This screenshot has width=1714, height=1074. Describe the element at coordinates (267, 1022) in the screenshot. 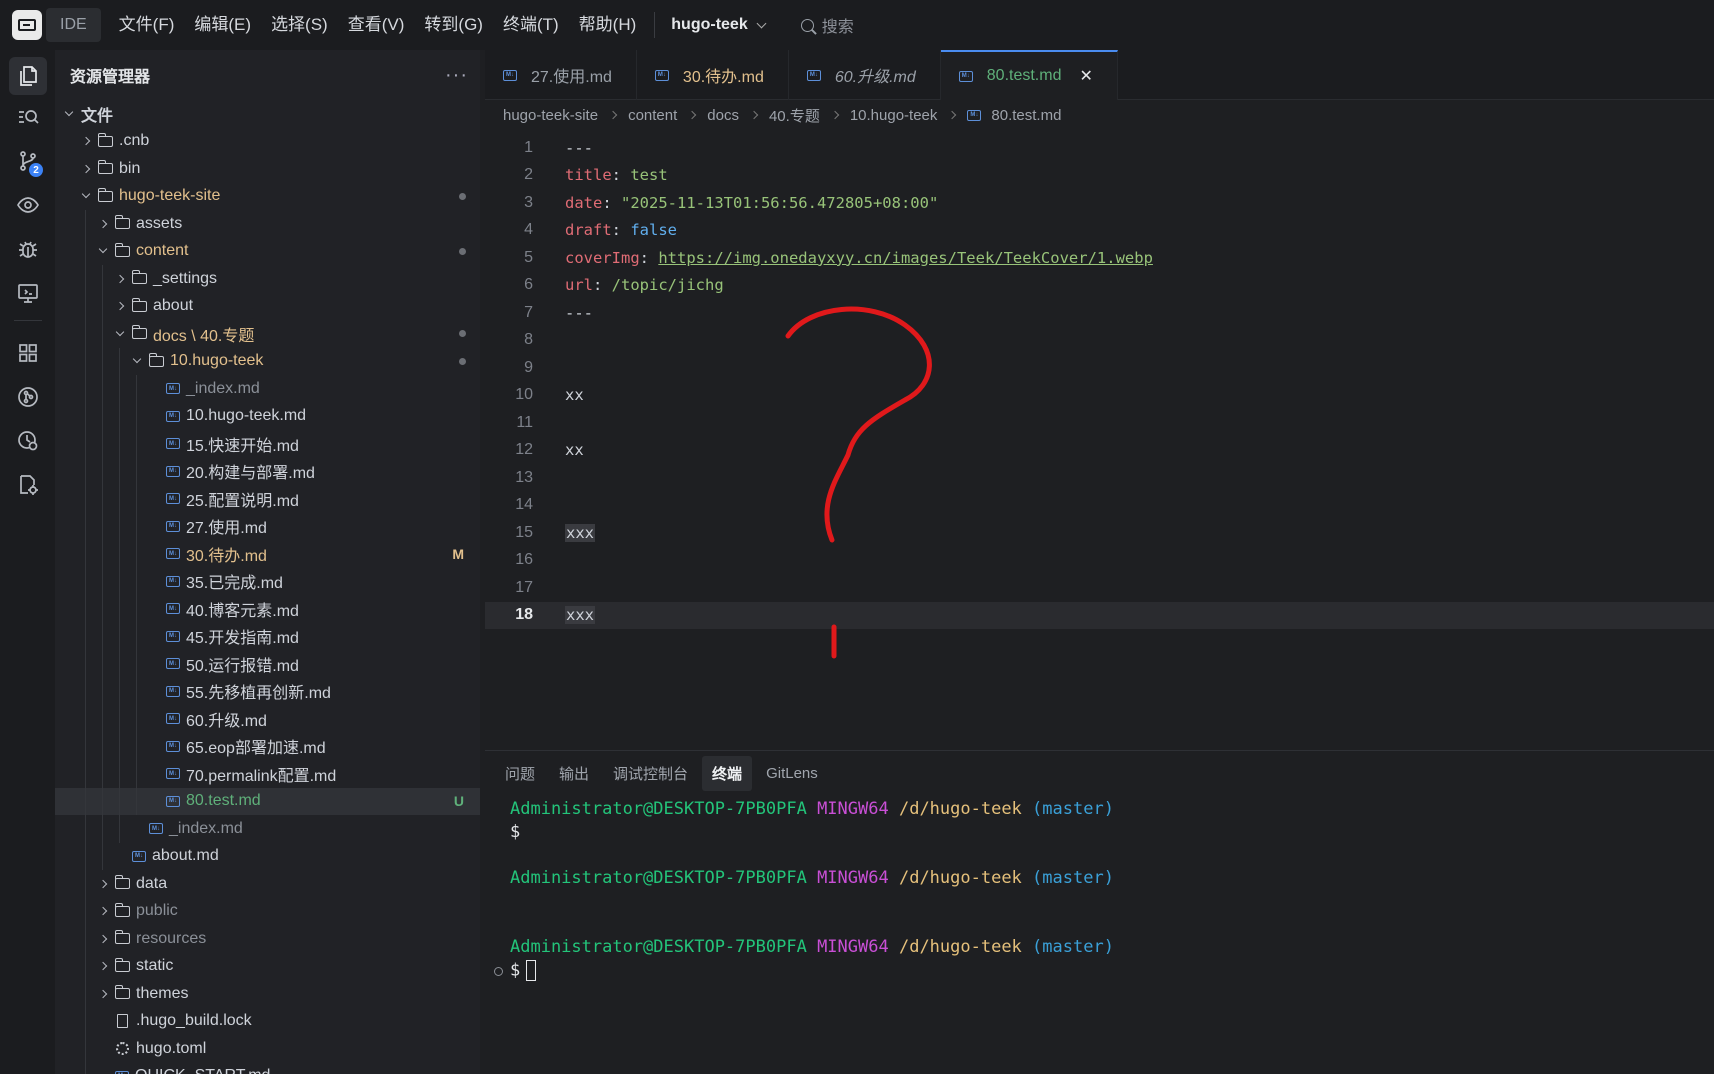

I see `tree-file: .hugo_build.lock` at that location.